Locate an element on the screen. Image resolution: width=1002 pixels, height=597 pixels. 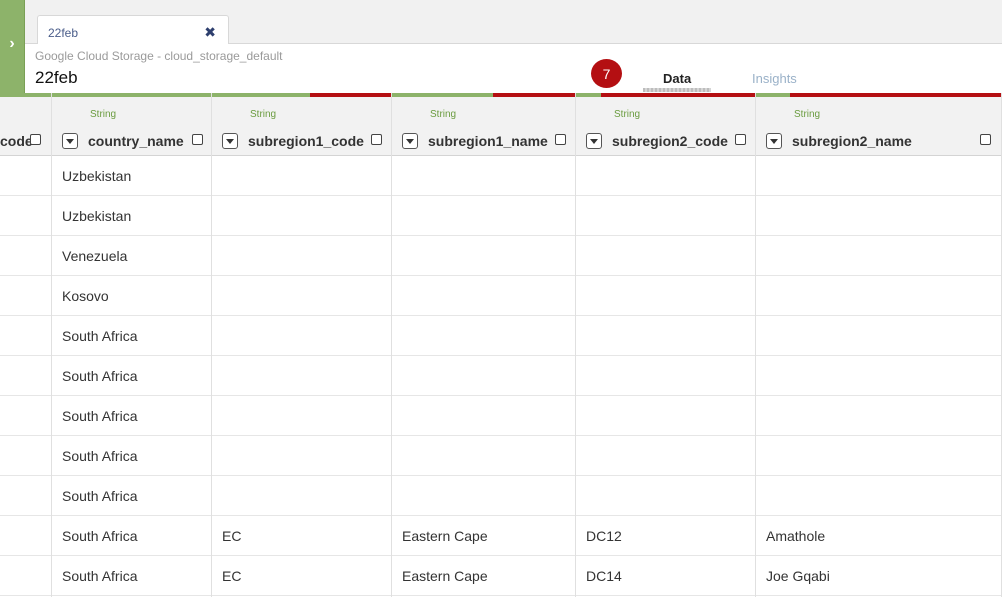
table-cell: DC14 is located at coordinates (665, 576).